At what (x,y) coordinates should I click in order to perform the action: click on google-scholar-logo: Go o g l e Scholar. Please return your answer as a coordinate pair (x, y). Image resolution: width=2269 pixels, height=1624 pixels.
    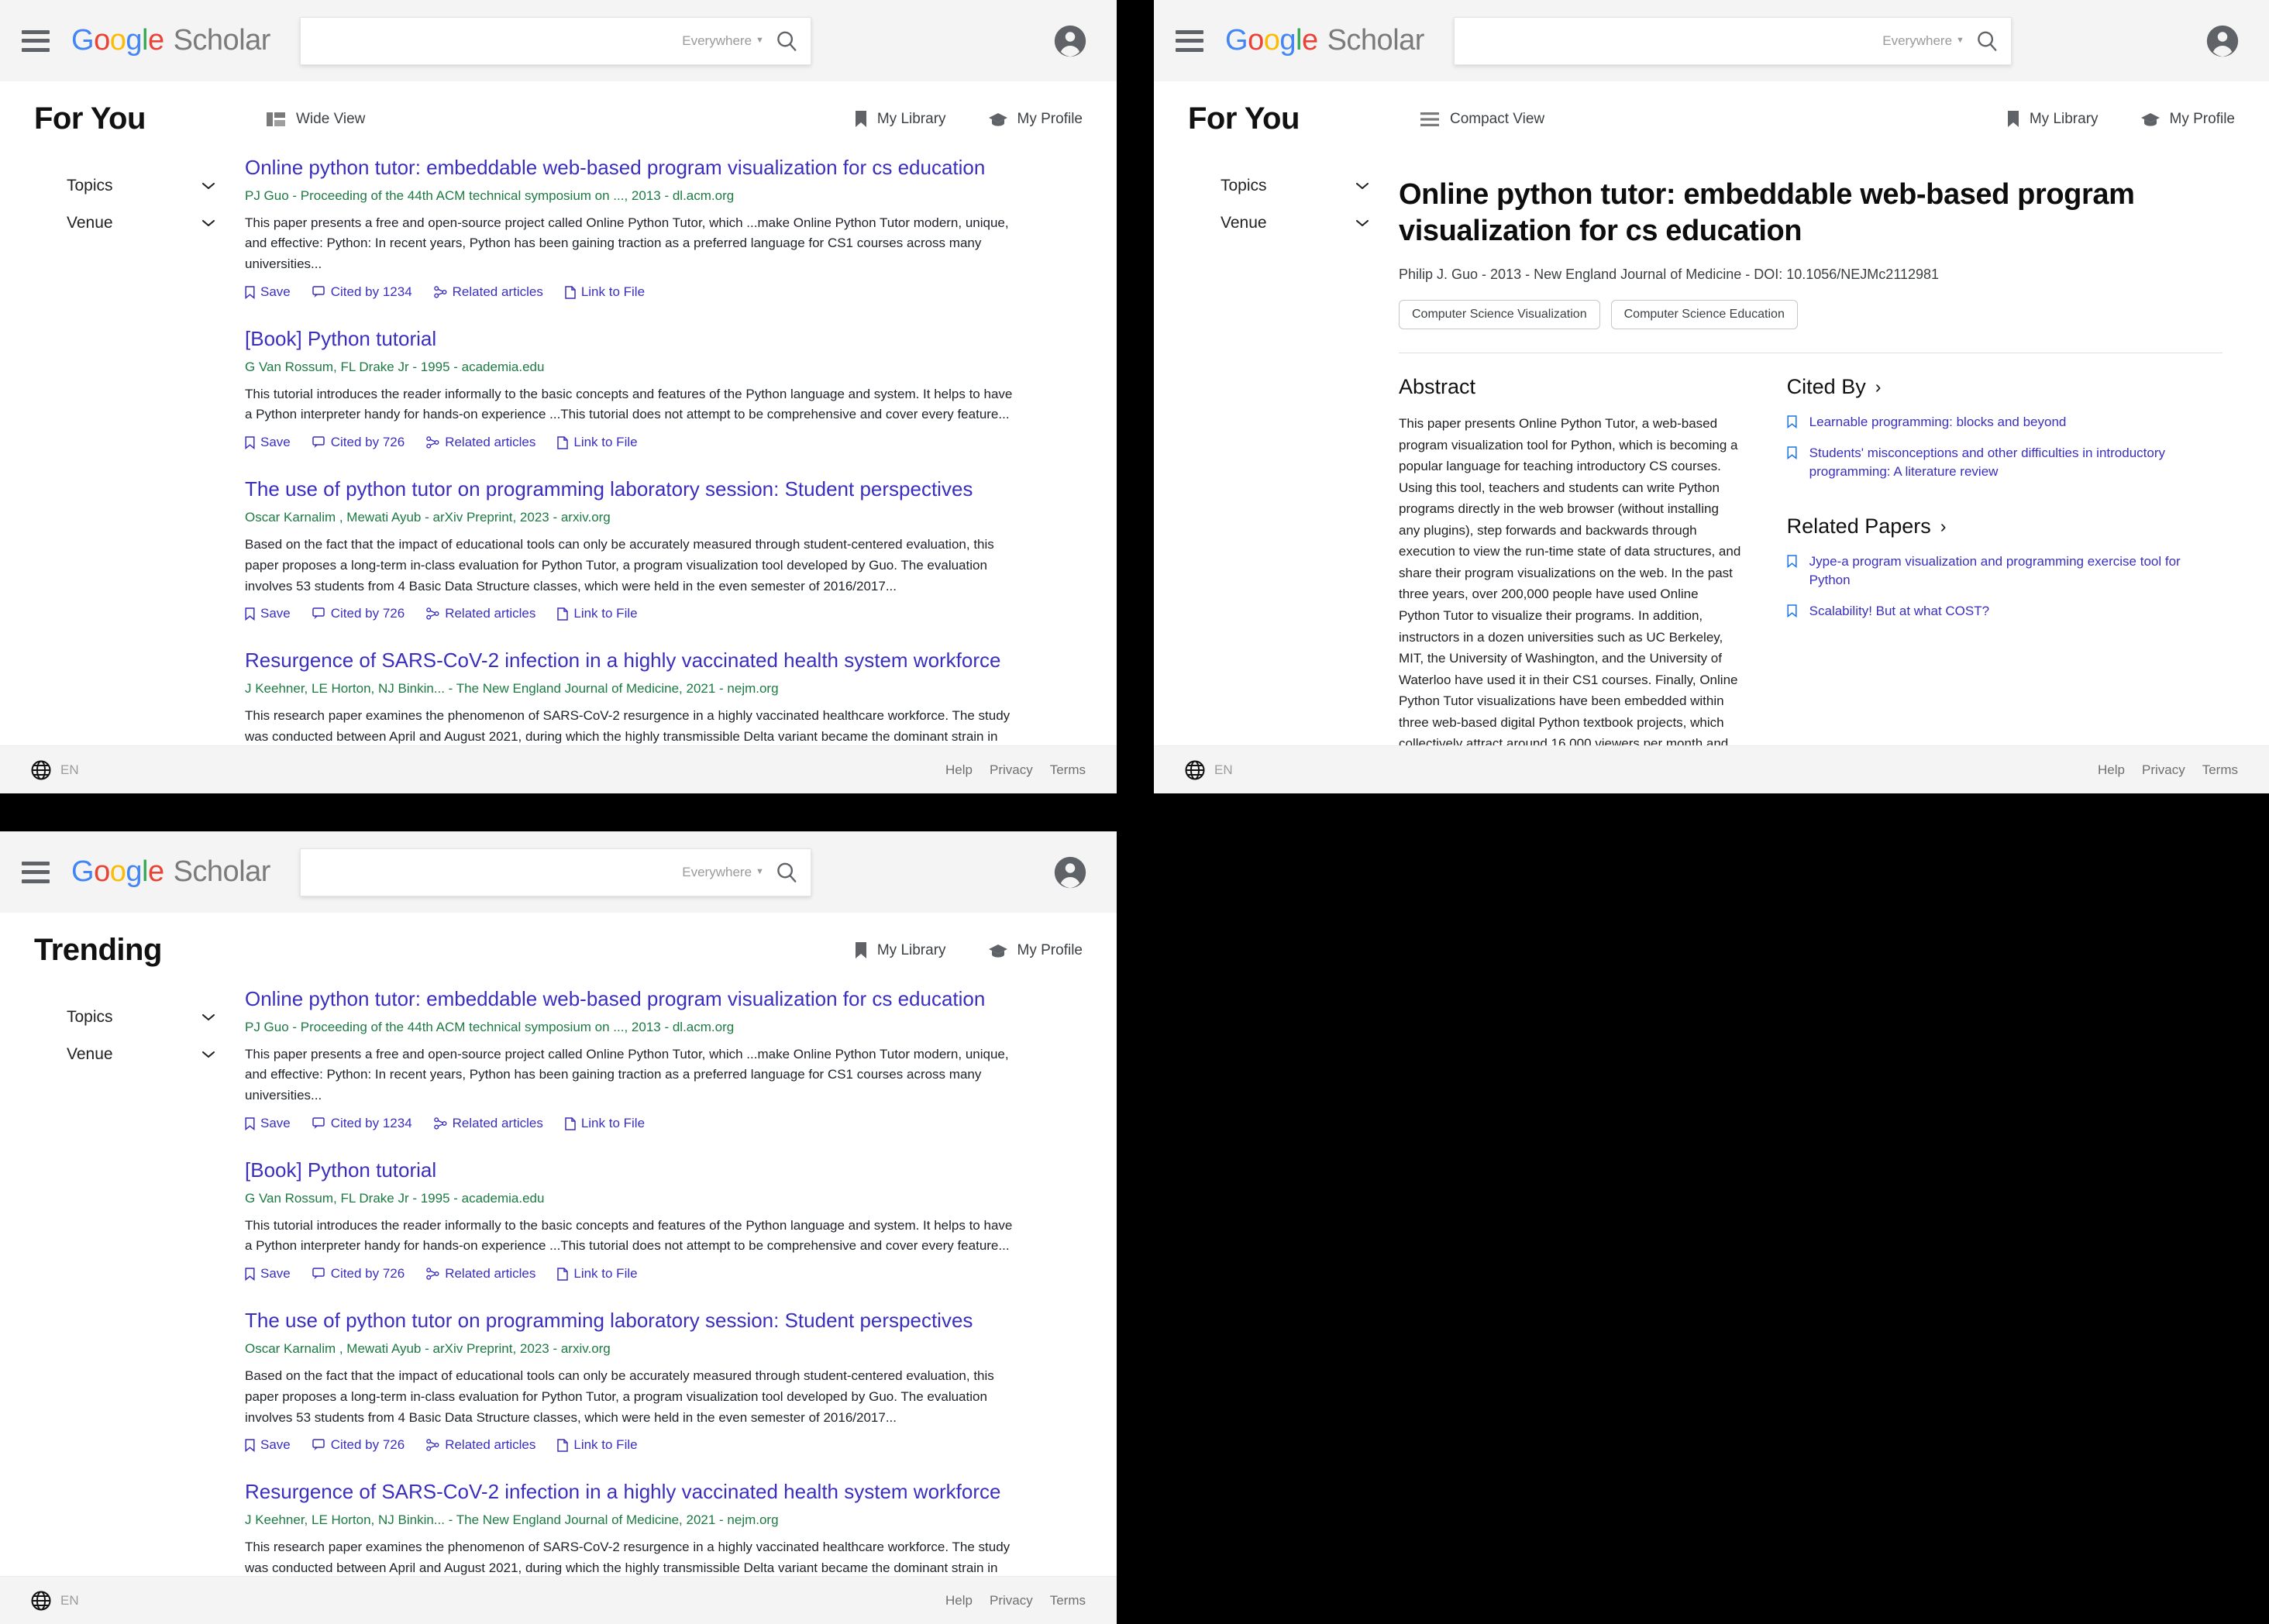
    Looking at the image, I should click on (170, 872).